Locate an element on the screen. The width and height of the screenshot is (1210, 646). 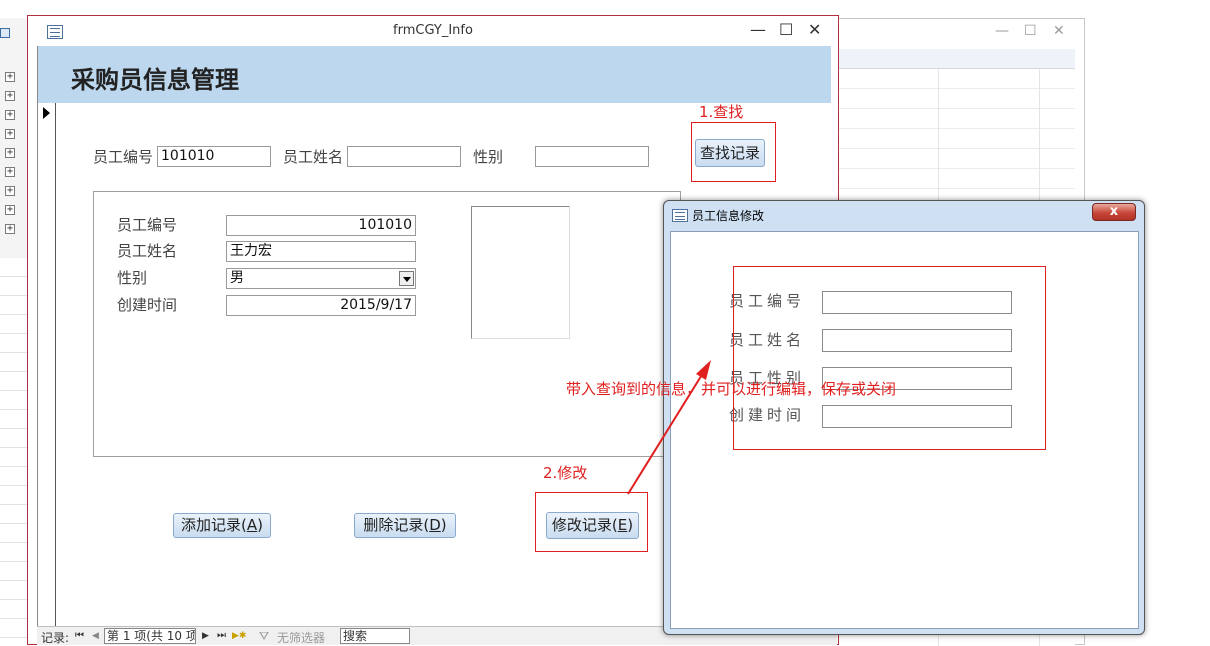
search-emp-no-label: 员工编号 is located at coordinates (123, 157).